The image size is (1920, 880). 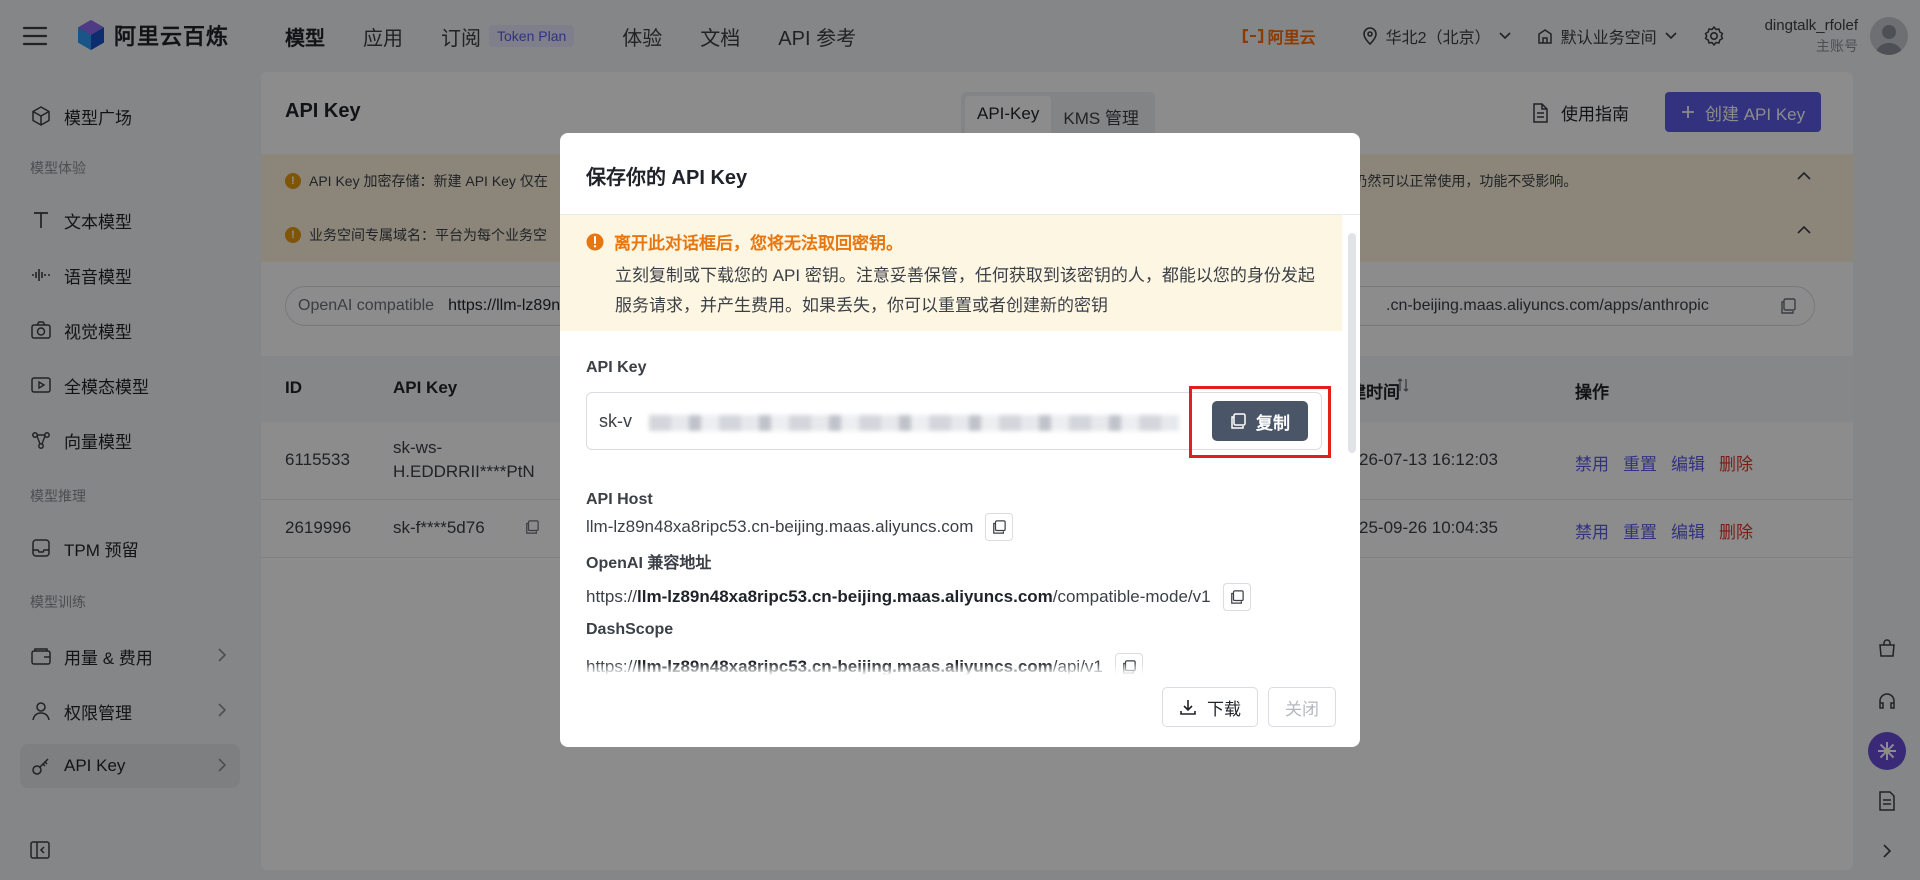 I want to click on warning-title-text: 离开此对话框后，您将无法取回密钥。, so click(x=758, y=243).